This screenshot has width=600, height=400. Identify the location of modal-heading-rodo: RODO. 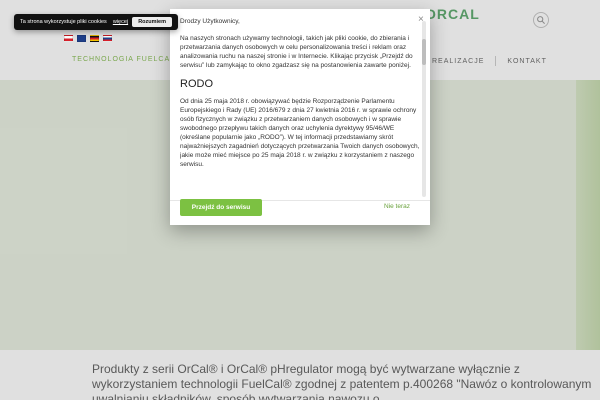
(196, 84).